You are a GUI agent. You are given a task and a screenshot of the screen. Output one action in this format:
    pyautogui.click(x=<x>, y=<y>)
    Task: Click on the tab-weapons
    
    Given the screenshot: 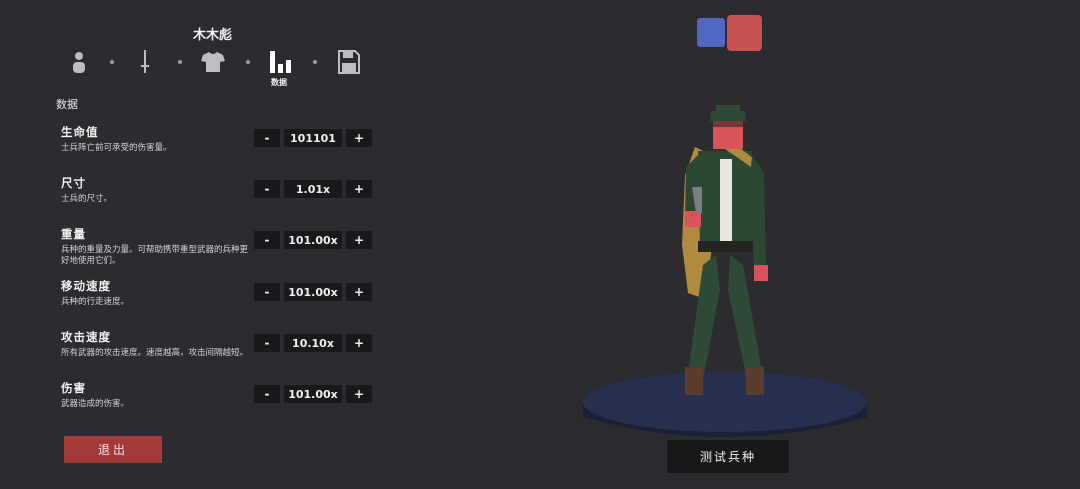 What is the action you would take?
    pyautogui.click(x=145, y=62)
    